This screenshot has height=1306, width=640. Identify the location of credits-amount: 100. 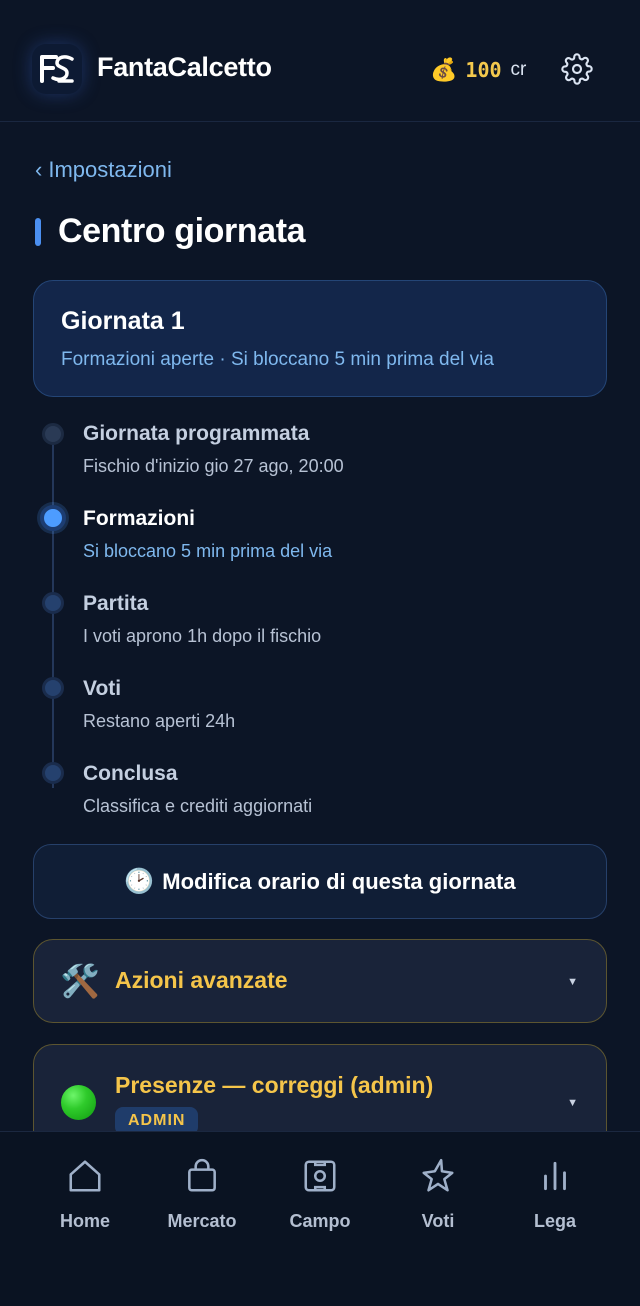
(483, 70).